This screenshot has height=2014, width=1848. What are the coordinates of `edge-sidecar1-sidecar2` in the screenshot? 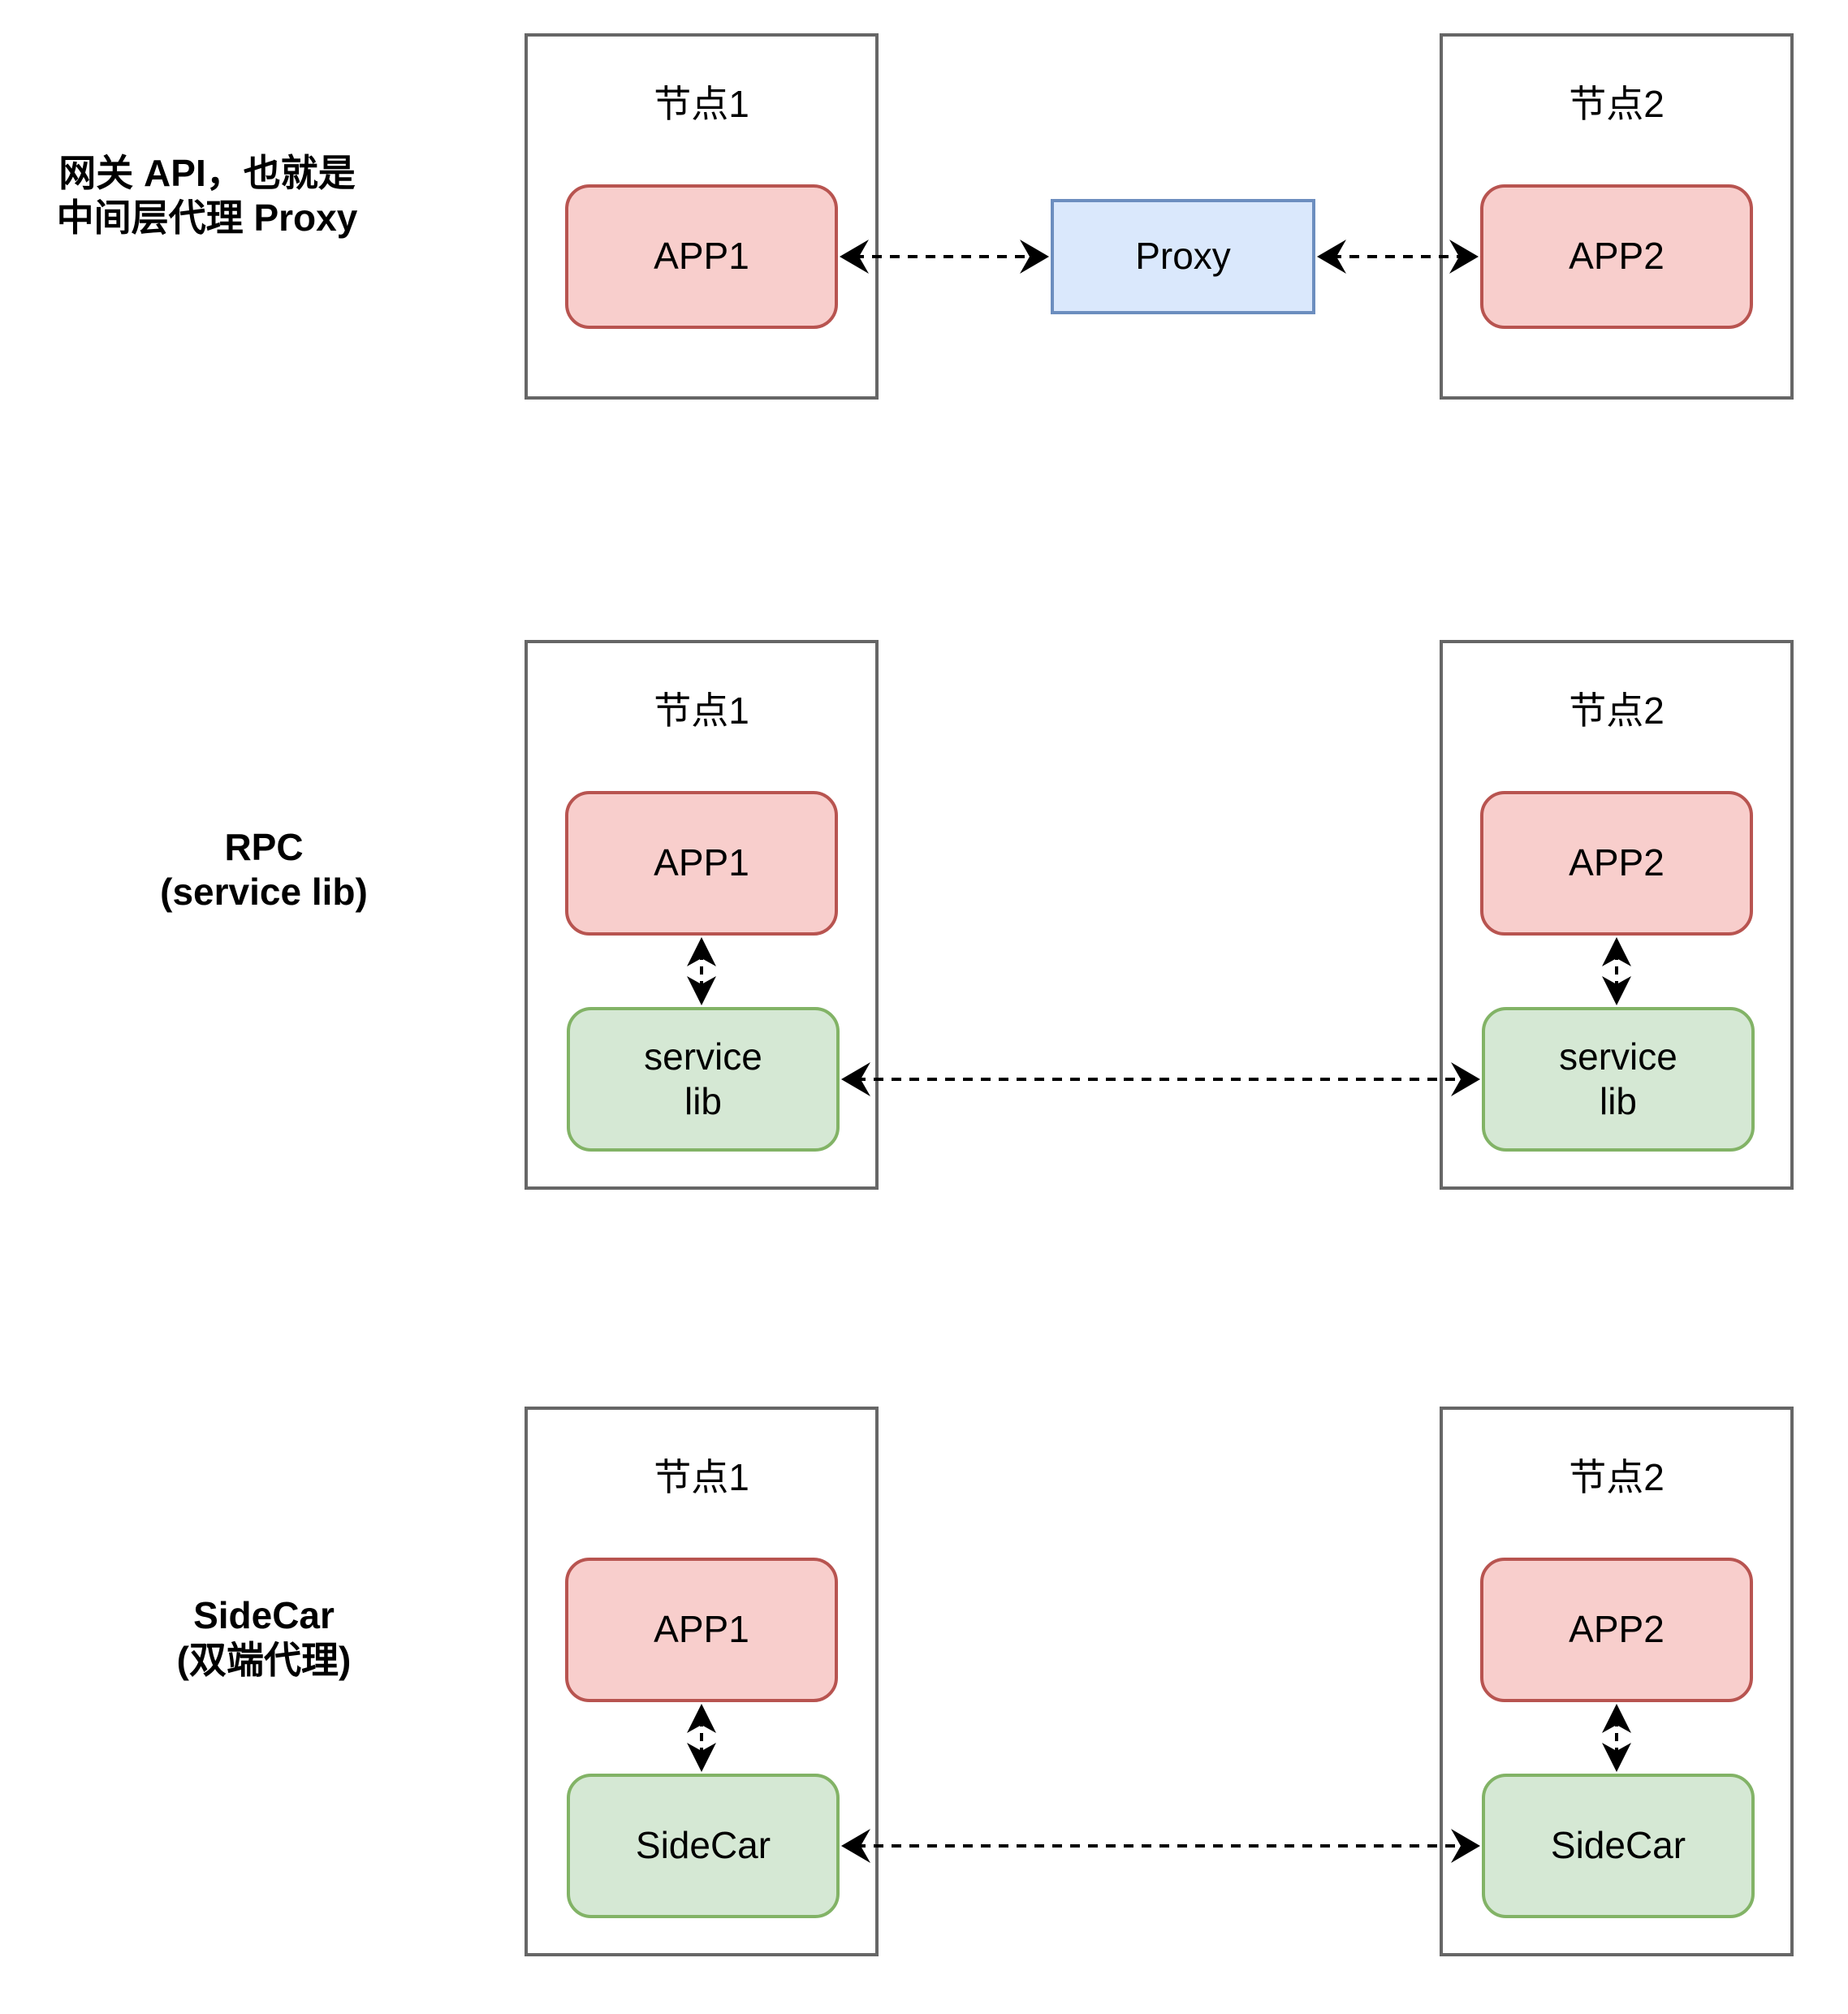 It's located at (1160, 1846).